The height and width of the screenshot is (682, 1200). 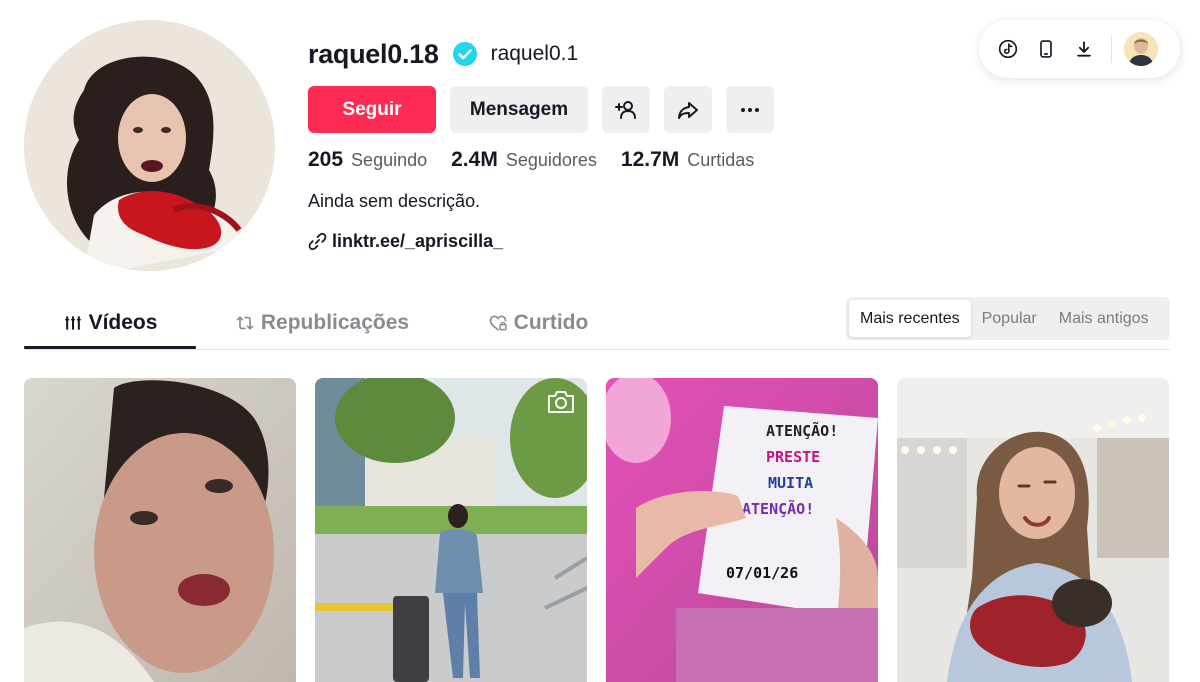 I want to click on stat-value: 2.4M, so click(x=474, y=159).